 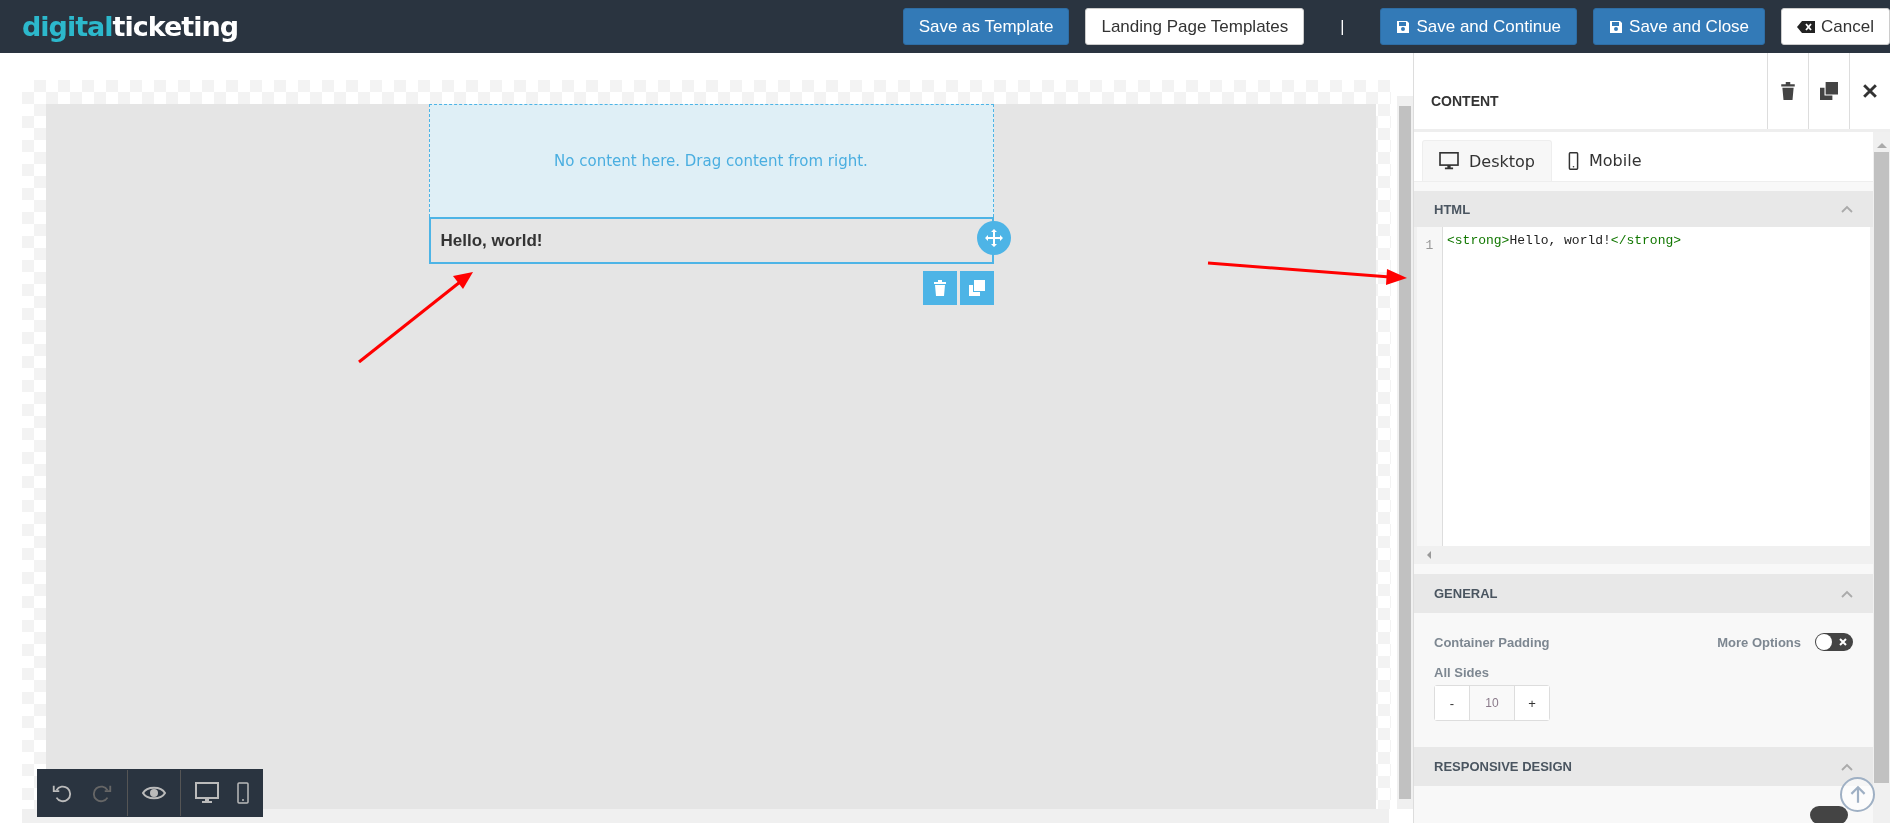 What do you see at coordinates (1492, 642) in the screenshot?
I see `field-label: Container Padding` at bounding box center [1492, 642].